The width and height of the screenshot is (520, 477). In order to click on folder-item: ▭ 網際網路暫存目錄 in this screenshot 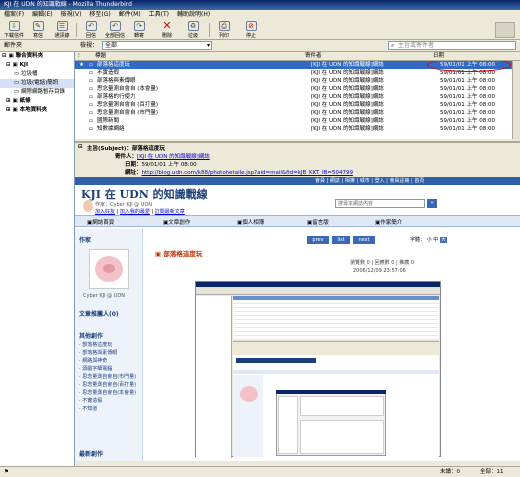, I will do `click(37, 92)`.